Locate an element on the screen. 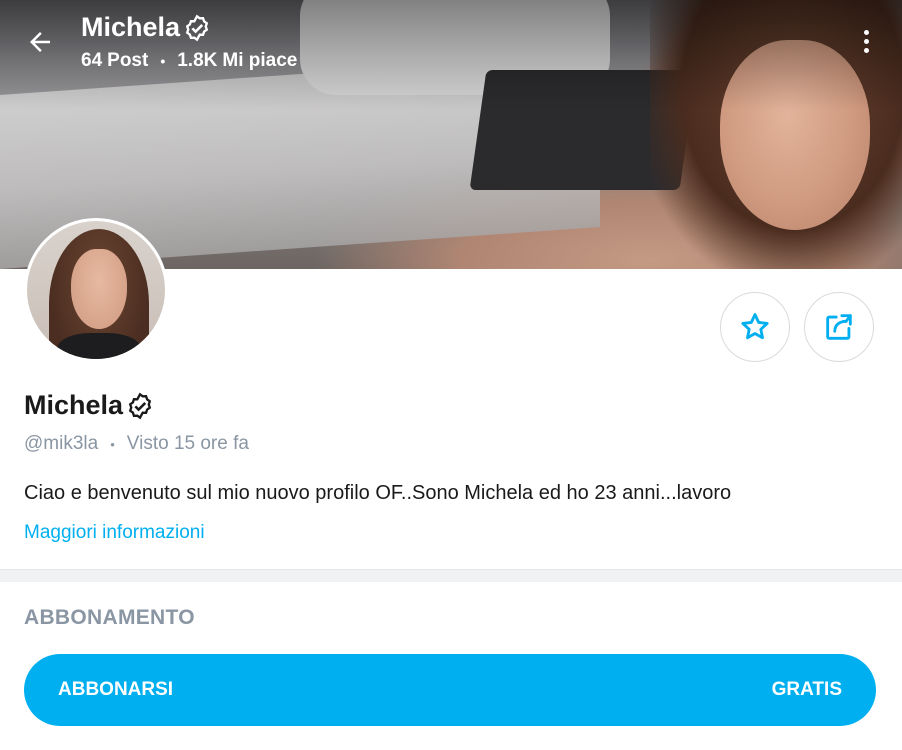 The height and width of the screenshot is (750, 902). header-name-text: Michela is located at coordinates (131, 27).